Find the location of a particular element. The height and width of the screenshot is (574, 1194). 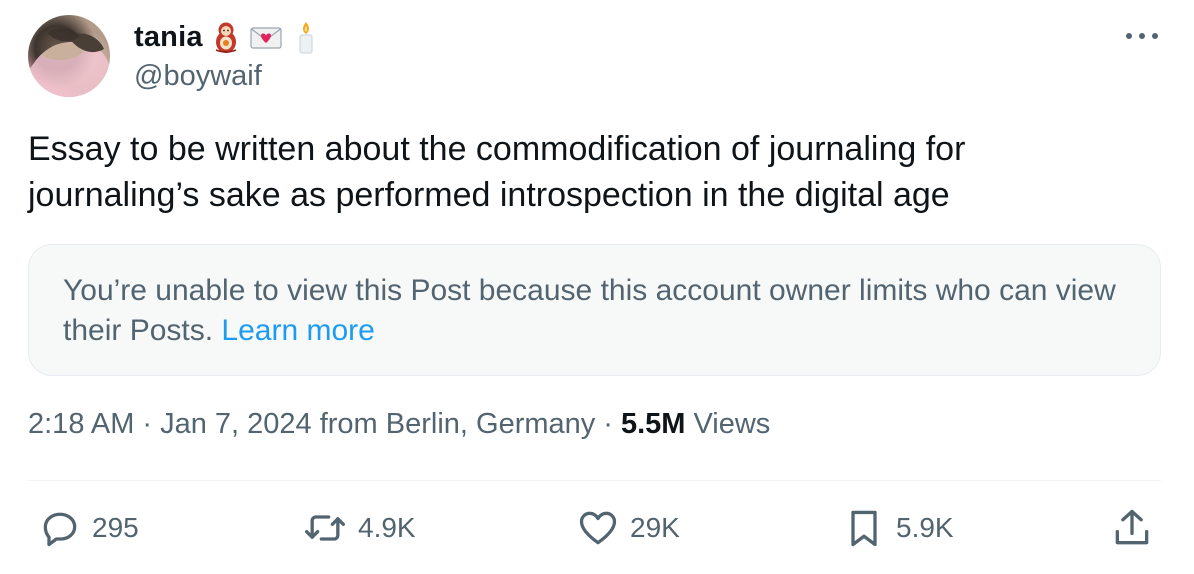

divider is located at coordinates (594, 480).